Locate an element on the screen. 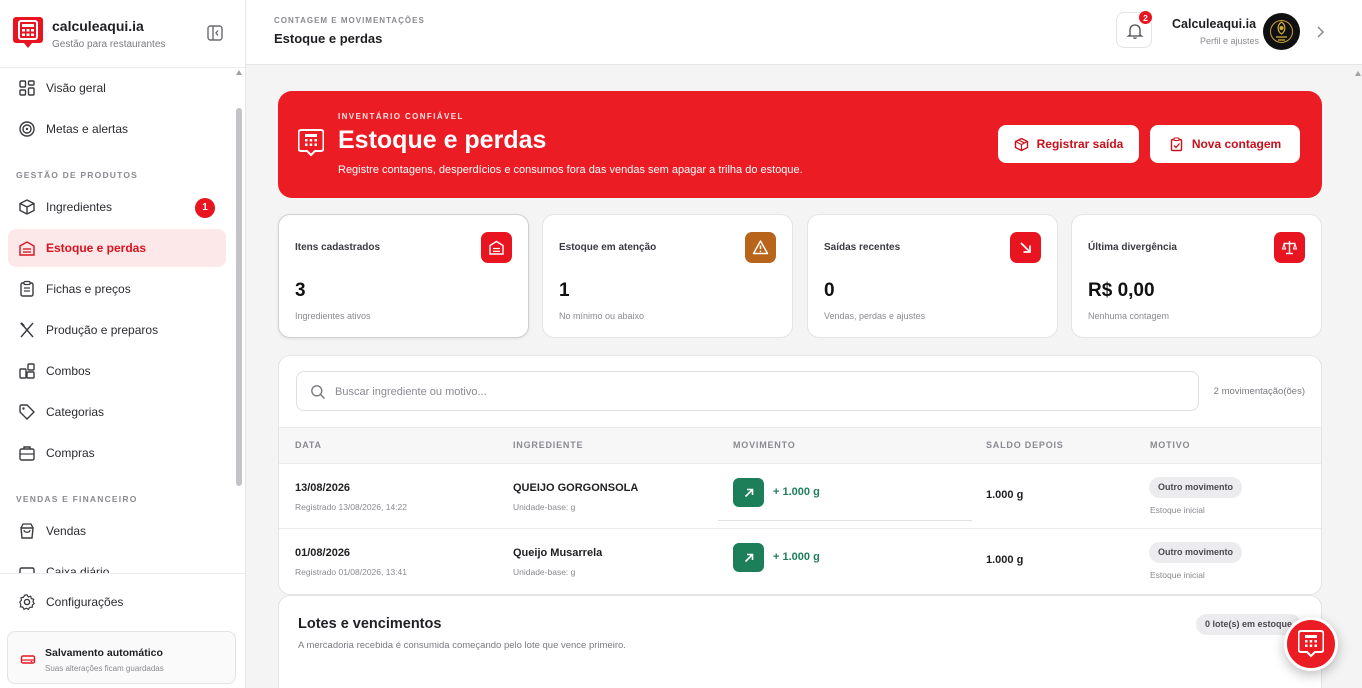  col-ingrediente: INGREDIENTE is located at coordinates (548, 445).